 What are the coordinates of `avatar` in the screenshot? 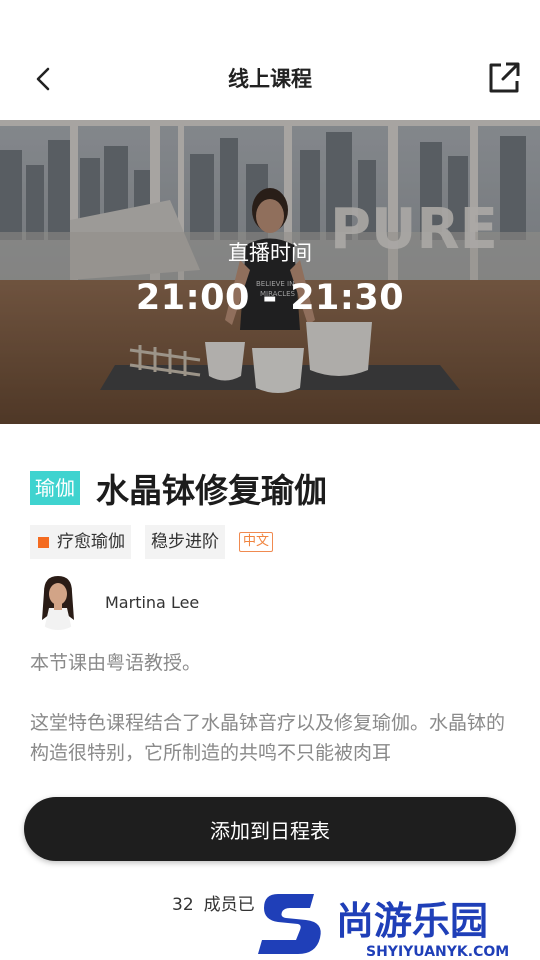 It's located at (58, 602).